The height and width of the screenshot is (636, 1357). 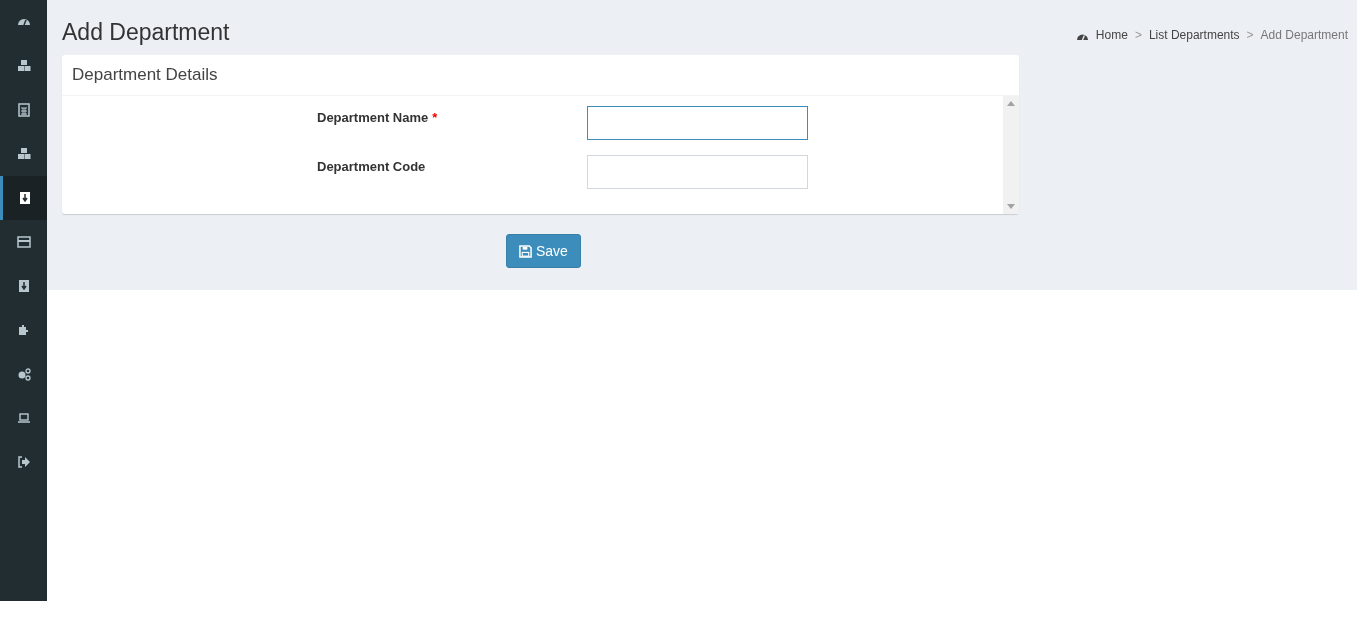 What do you see at coordinates (373, 118) in the screenshot?
I see `field-label: Department Name` at bounding box center [373, 118].